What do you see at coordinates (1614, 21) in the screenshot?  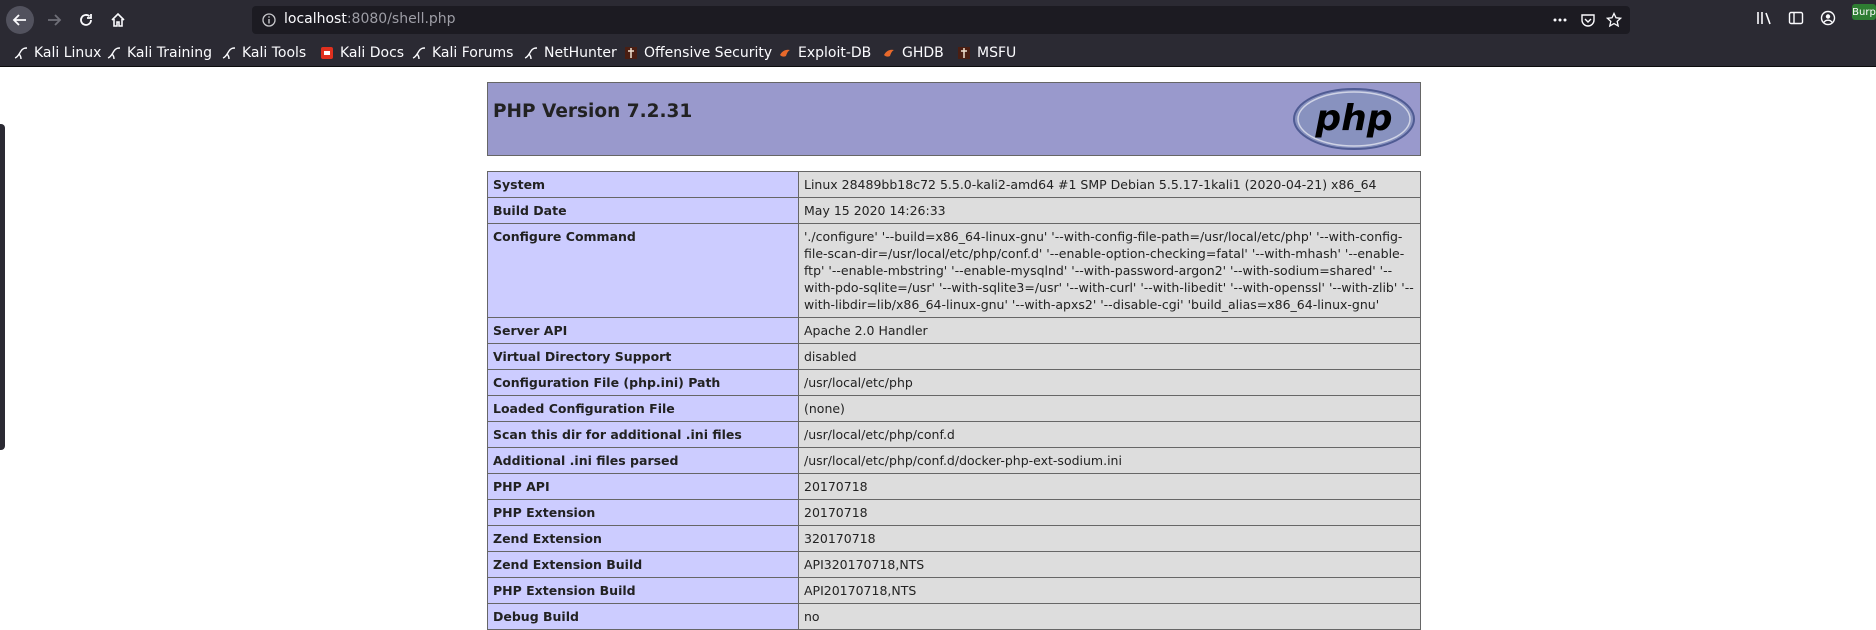 I see `bookmark-star-icon` at bounding box center [1614, 21].